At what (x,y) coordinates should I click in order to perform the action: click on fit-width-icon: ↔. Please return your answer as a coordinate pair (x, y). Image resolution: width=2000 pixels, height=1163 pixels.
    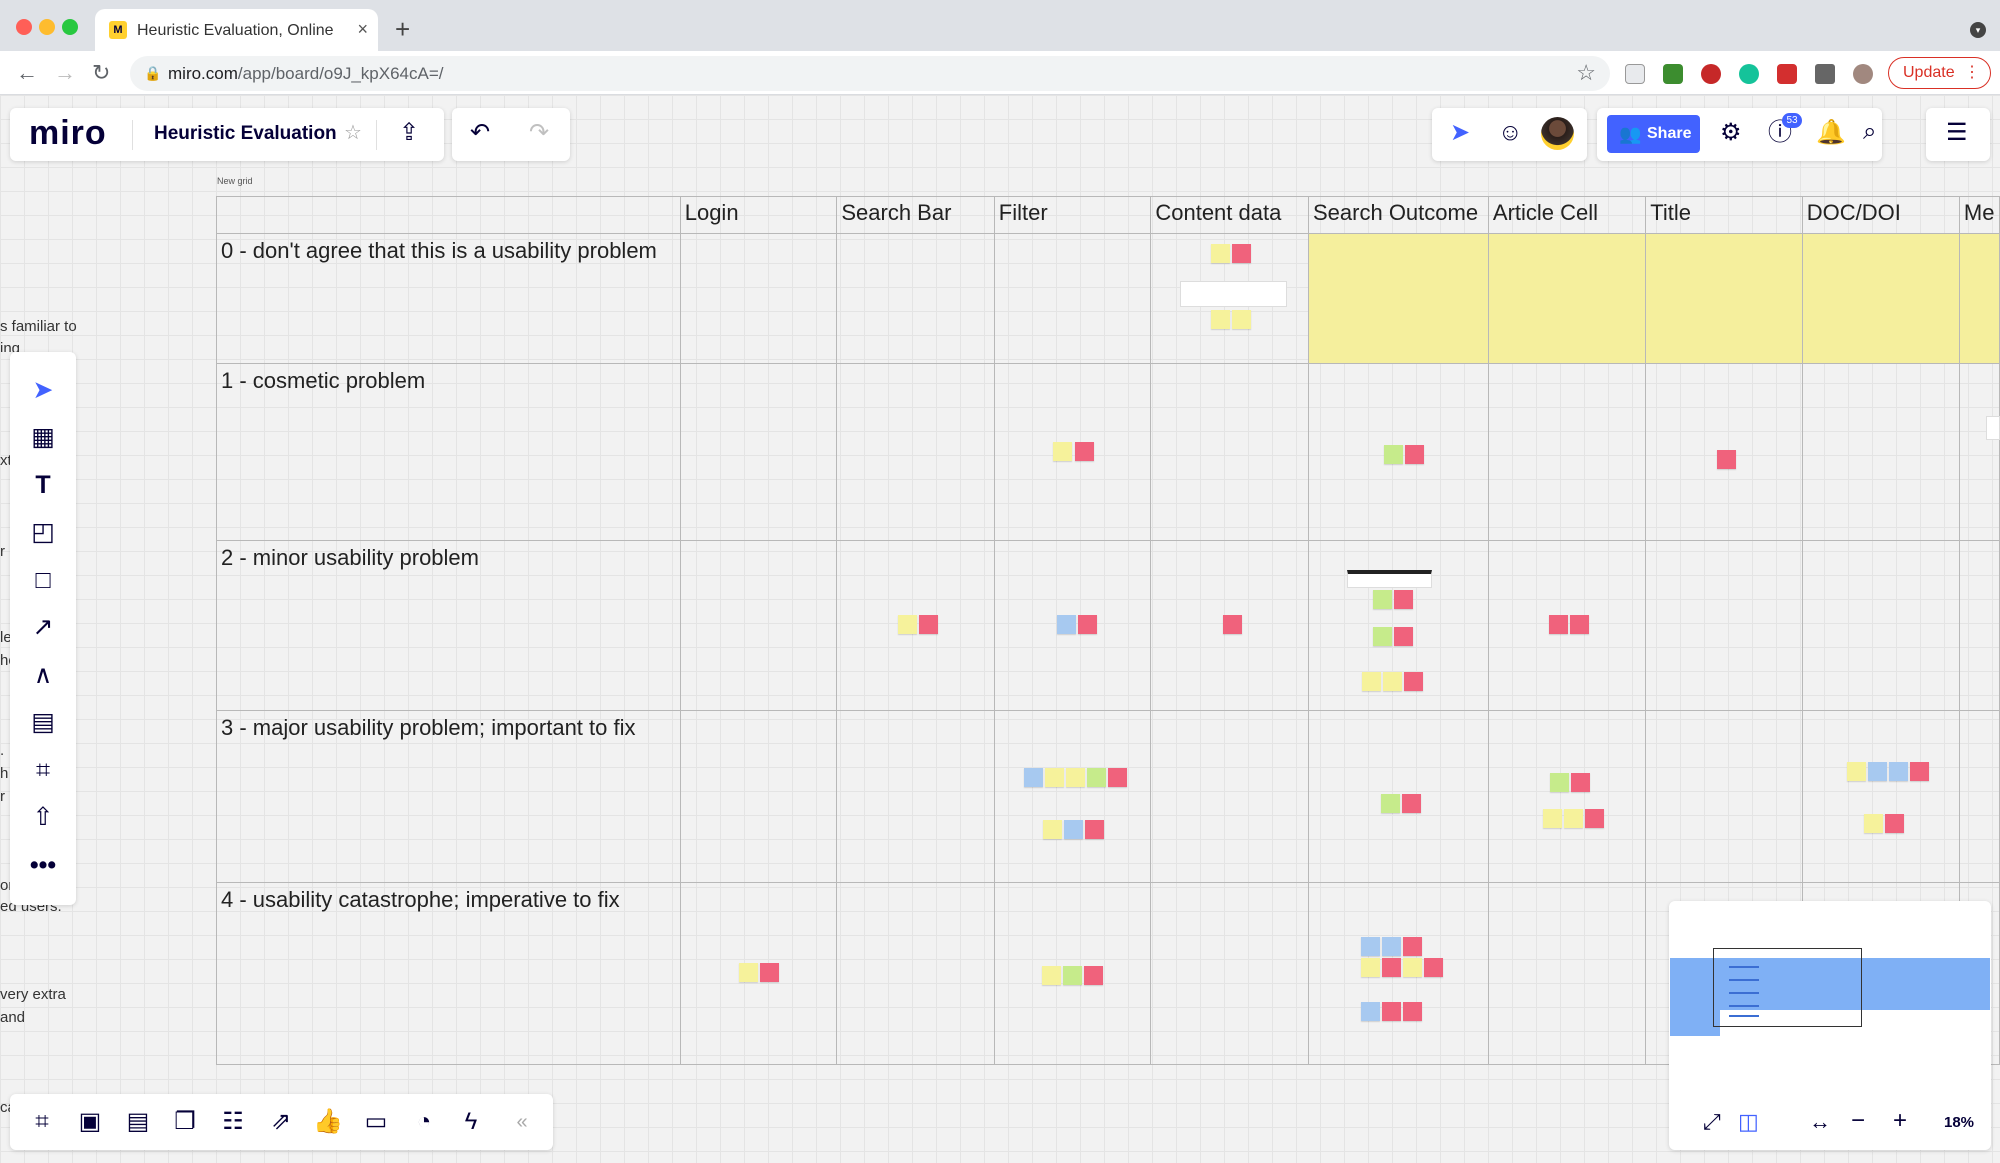
    Looking at the image, I should click on (1820, 1122).